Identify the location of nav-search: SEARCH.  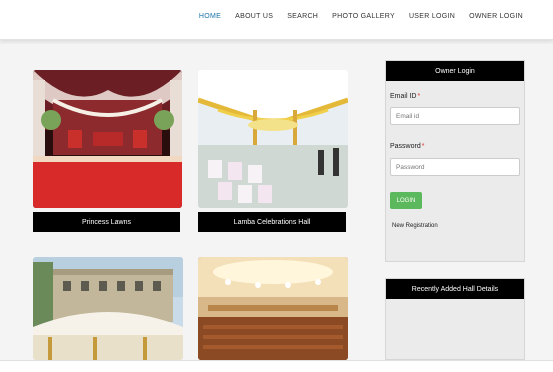
(302, 16).